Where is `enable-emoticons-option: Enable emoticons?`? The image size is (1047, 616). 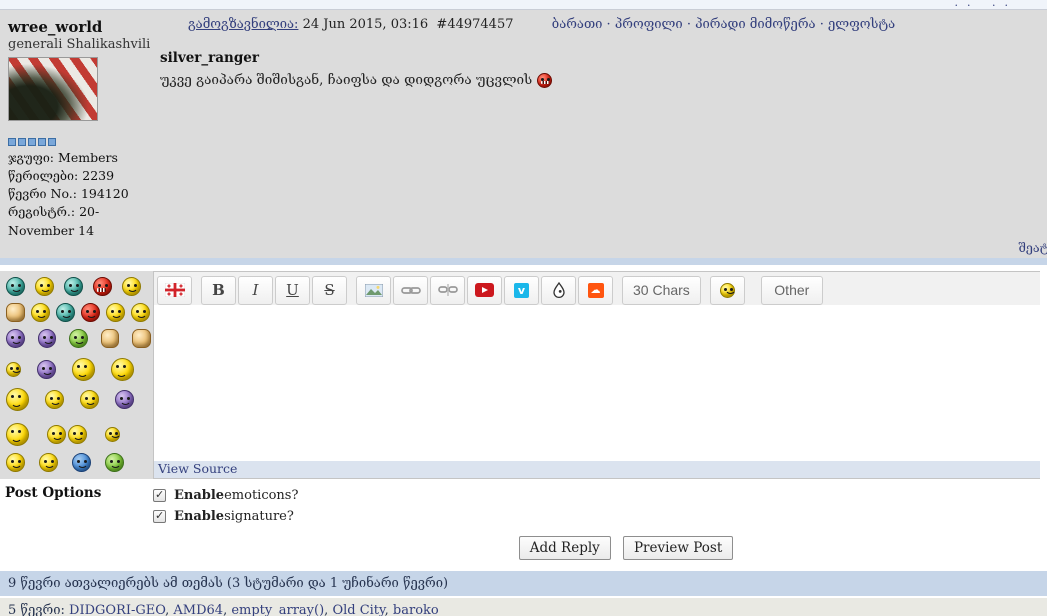
enable-emoticons-option: Enable emoticons? is located at coordinates (225, 495).